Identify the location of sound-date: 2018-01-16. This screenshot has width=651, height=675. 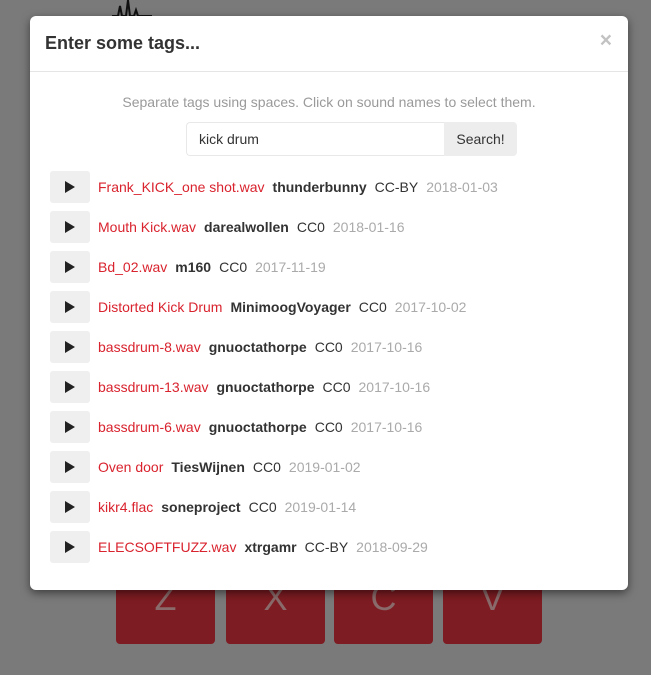
(368, 227).